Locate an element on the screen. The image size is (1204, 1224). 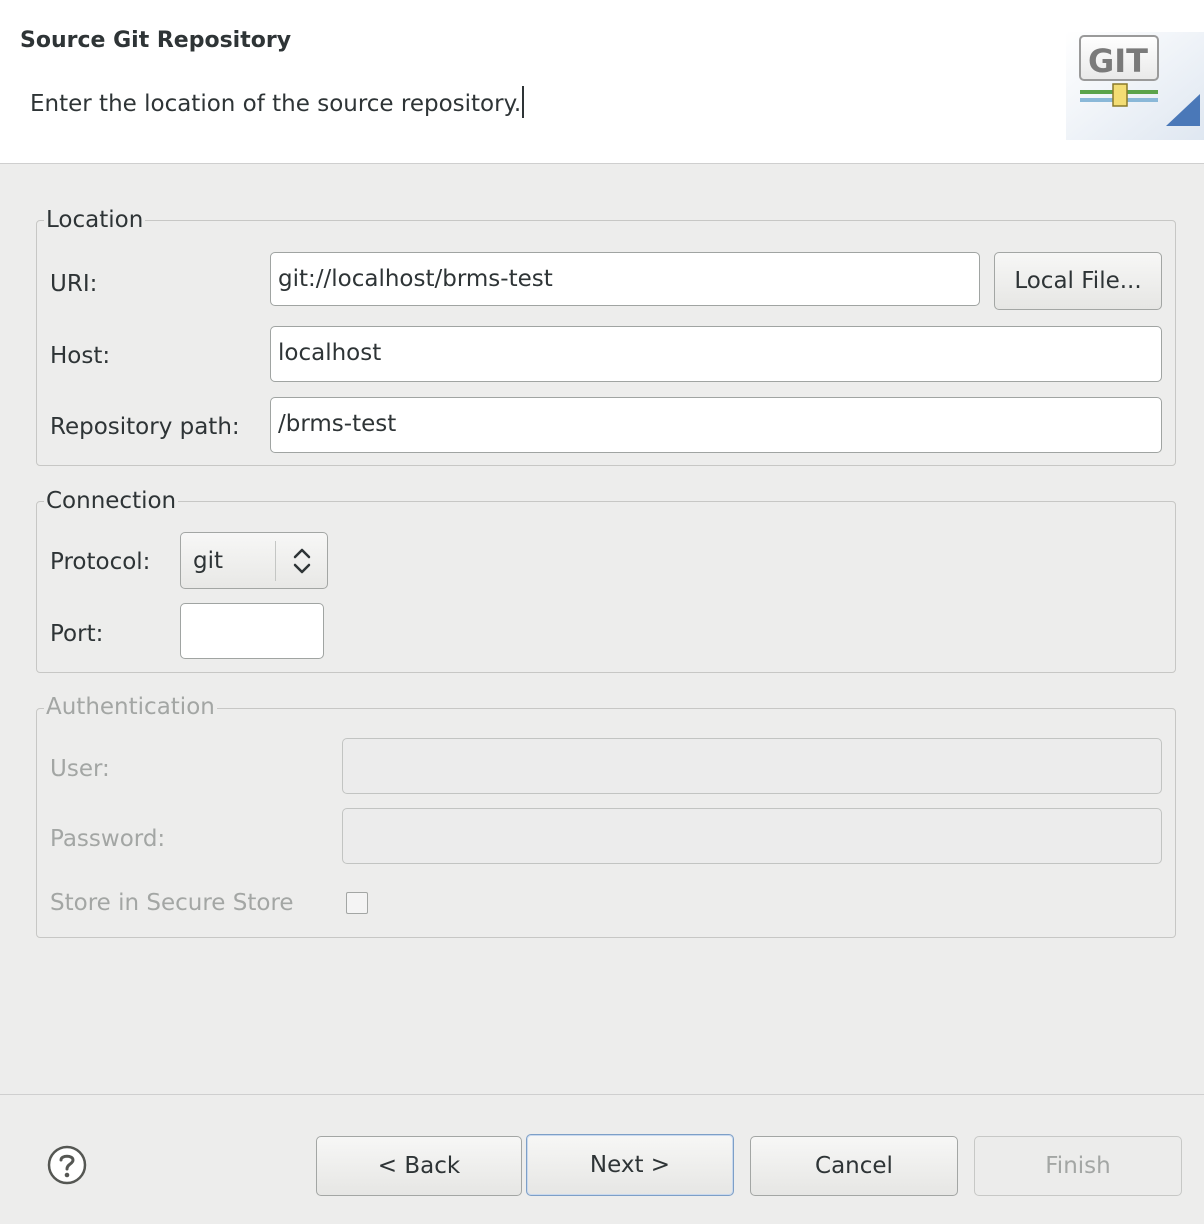
password-label: Password: is located at coordinates (108, 839).